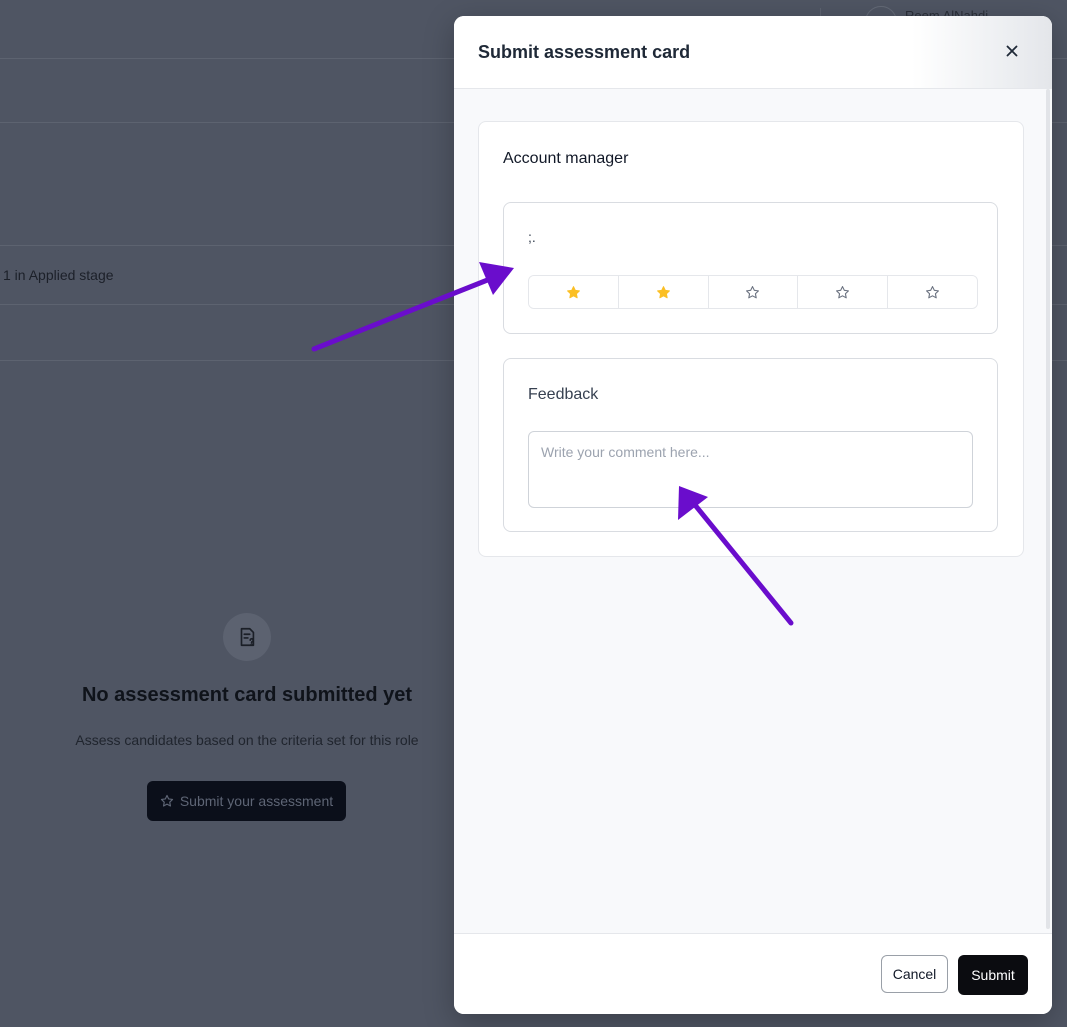 Image resolution: width=1067 pixels, height=1027 pixels. I want to click on modal-footer: Cancel Submit, so click(753, 973).